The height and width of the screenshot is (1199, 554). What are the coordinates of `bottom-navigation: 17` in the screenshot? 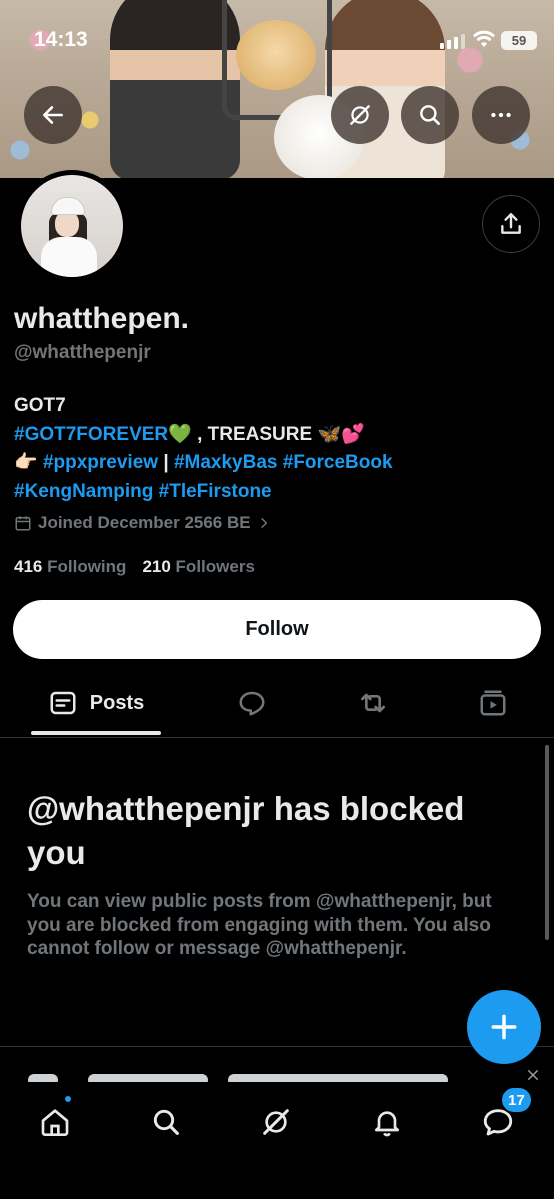 It's located at (277, 1140).